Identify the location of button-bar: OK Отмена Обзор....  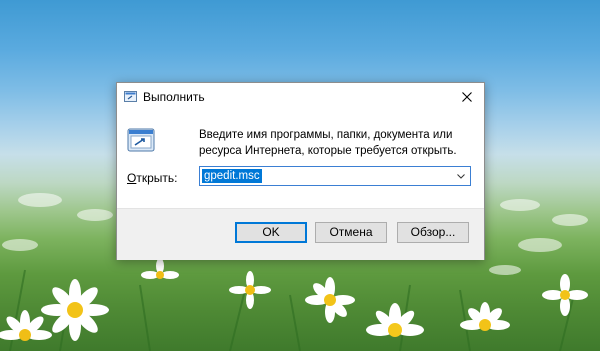
(300, 234).